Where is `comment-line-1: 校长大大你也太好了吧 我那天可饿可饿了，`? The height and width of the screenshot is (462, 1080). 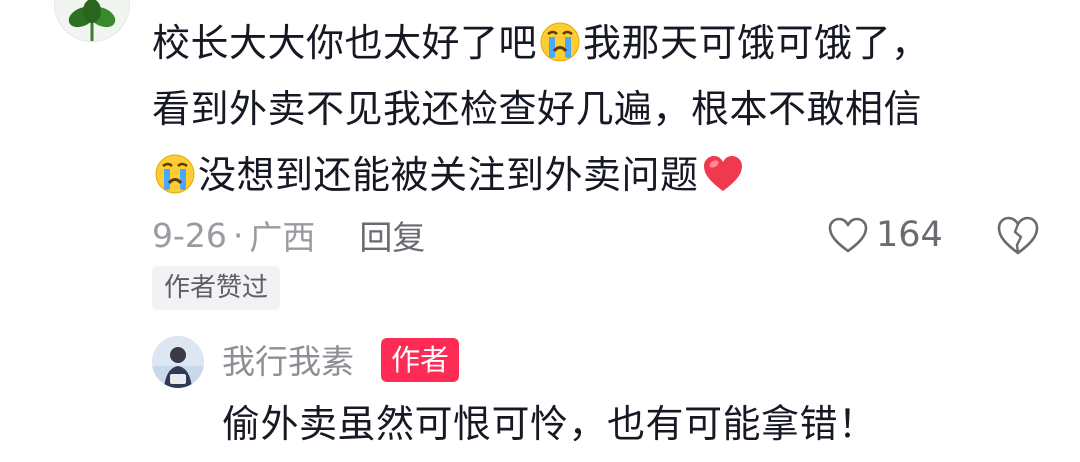 comment-line-1: 校长大大你也太好了吧 我那天可饿可饿了， is located at coordinates (602, 43).